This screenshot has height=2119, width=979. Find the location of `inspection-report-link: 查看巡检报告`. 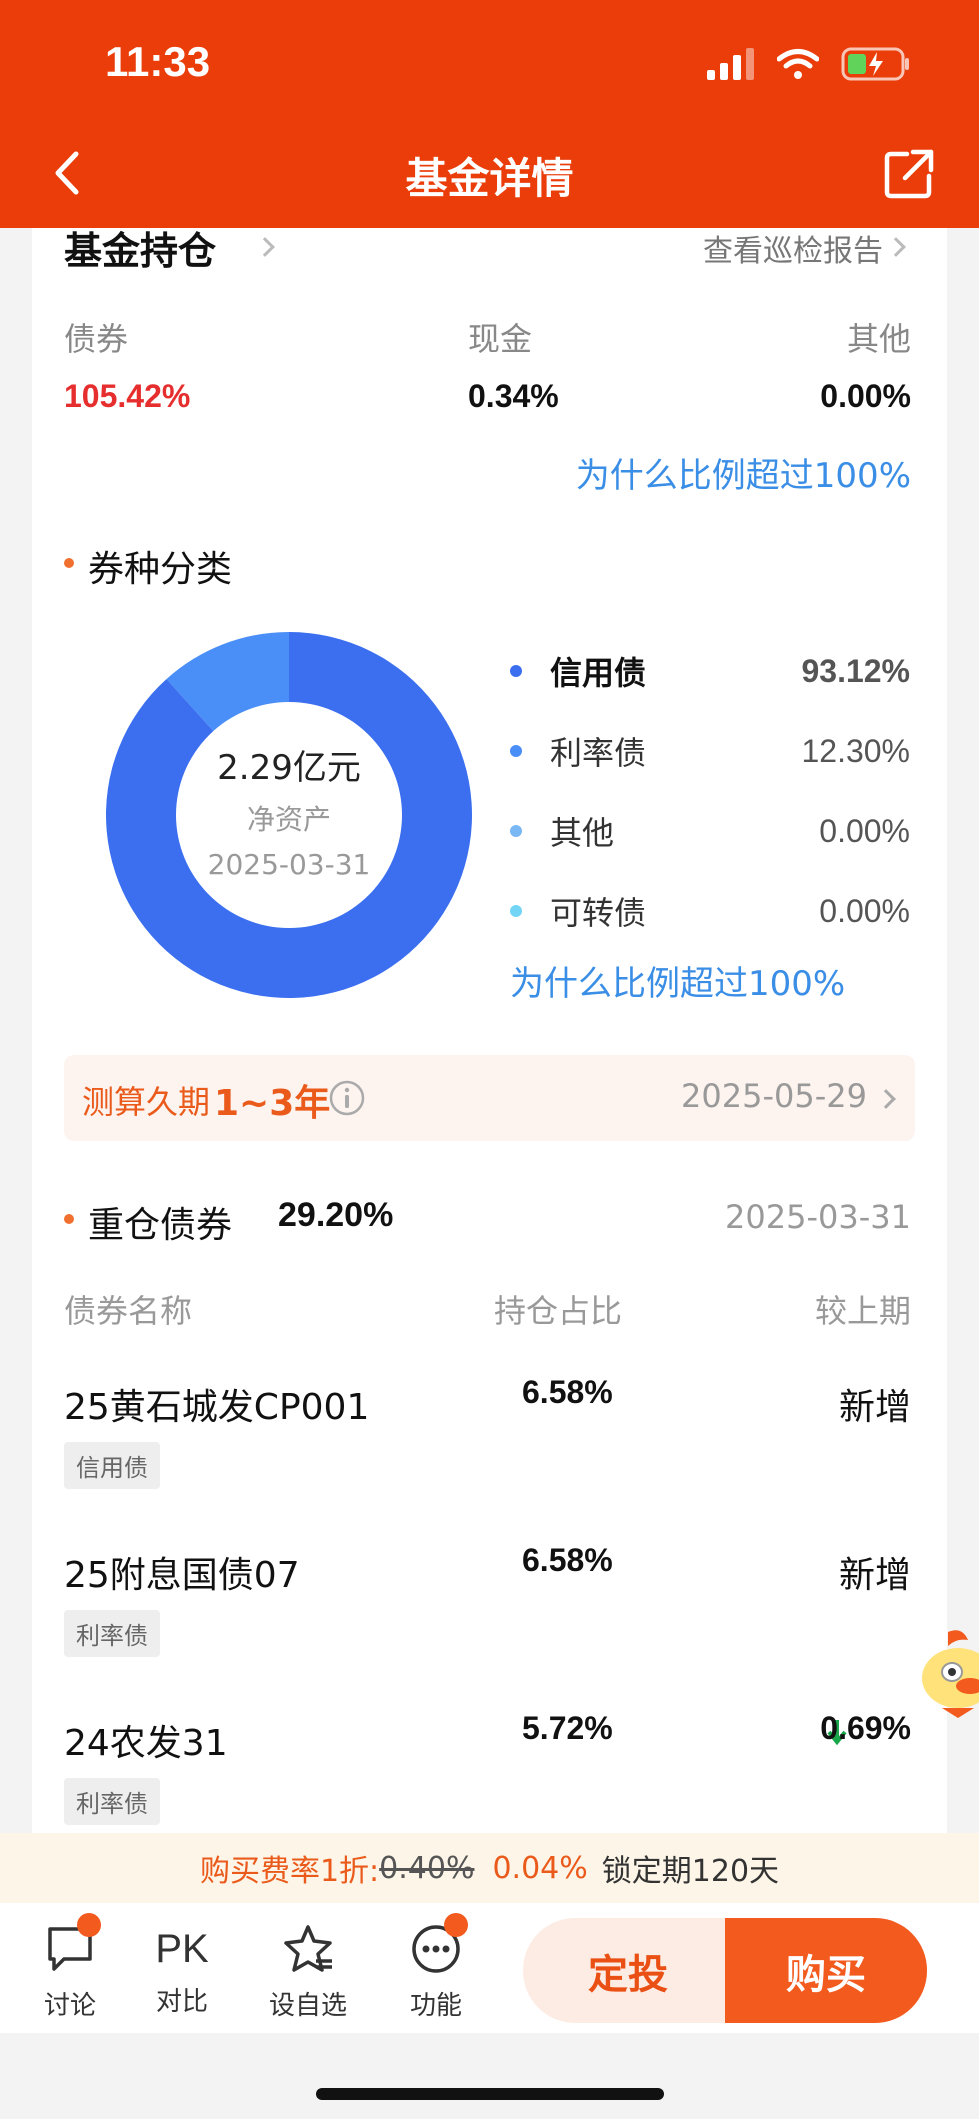

inspection-report-link: 查看巡检报告 is located at coordinates (793, 249).